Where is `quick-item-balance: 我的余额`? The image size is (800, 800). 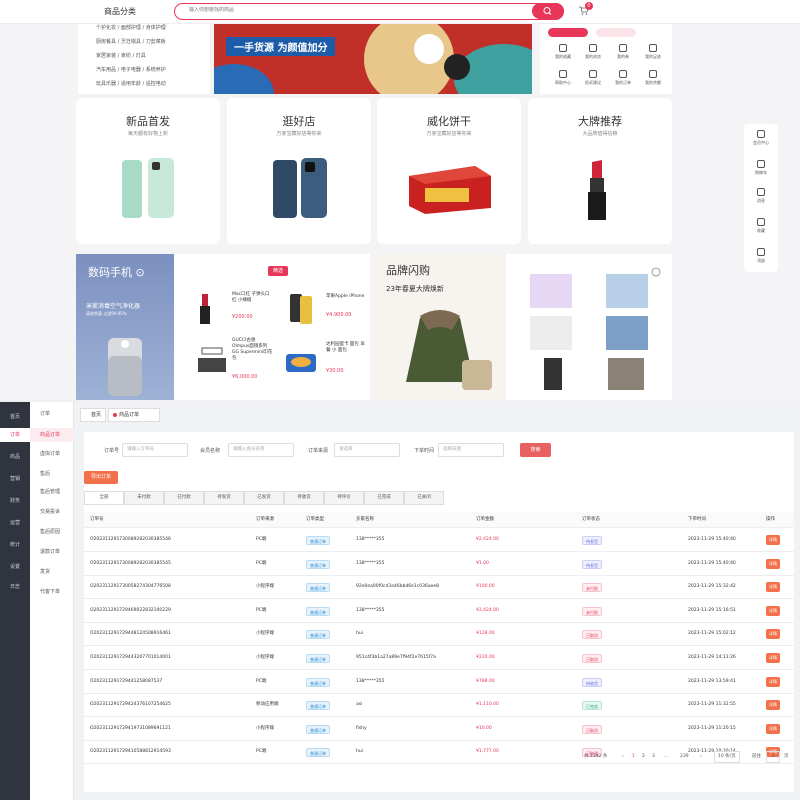 quick-item-balance: 我的余额 is located at coordinates (653, 78).